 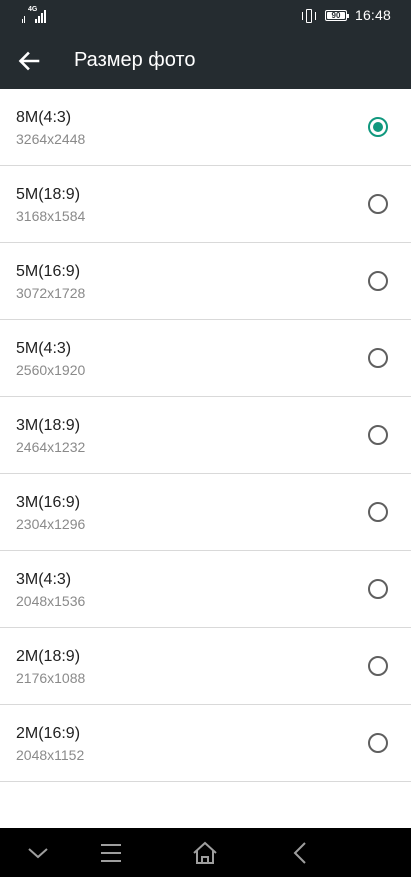 I want to click on navigation-bar, so click(x=205, y=852).